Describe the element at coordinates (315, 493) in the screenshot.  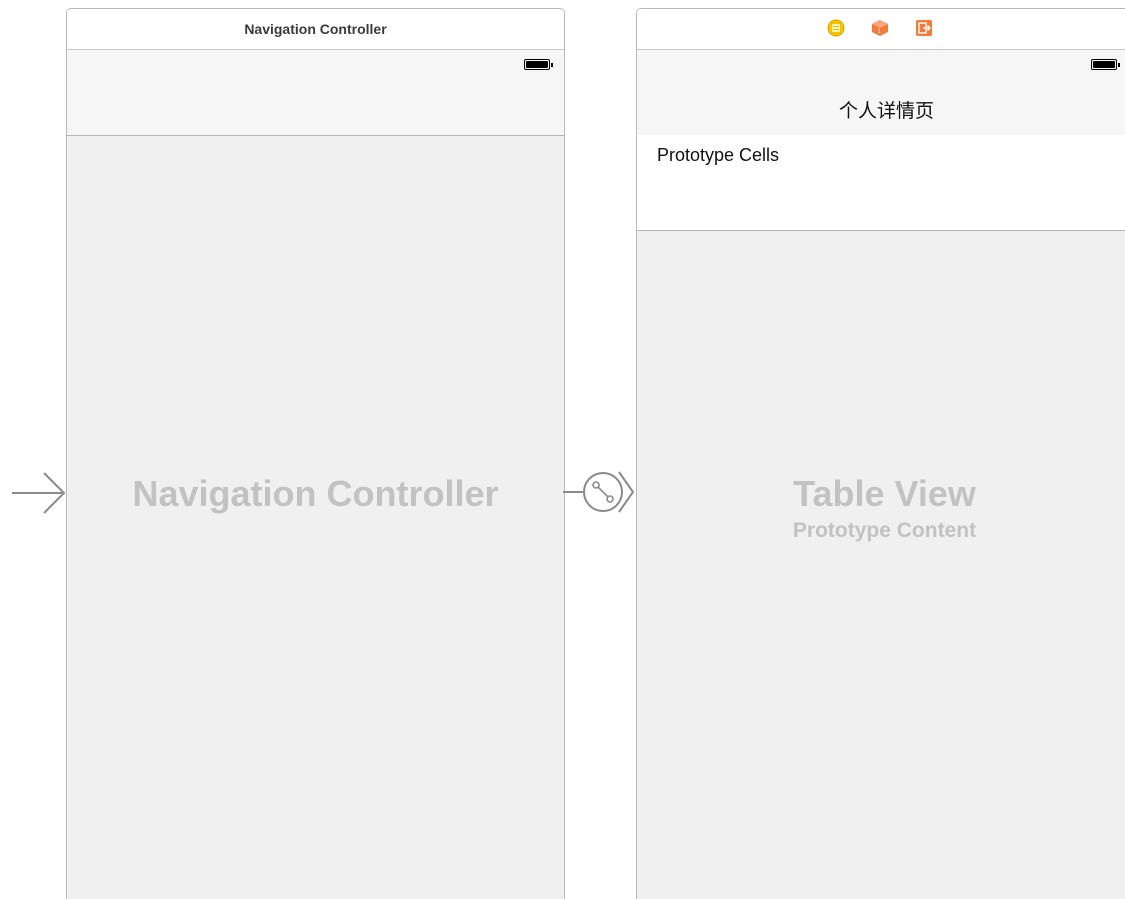
I see `scene-placeholder-label: Navigation Controller` at that location.